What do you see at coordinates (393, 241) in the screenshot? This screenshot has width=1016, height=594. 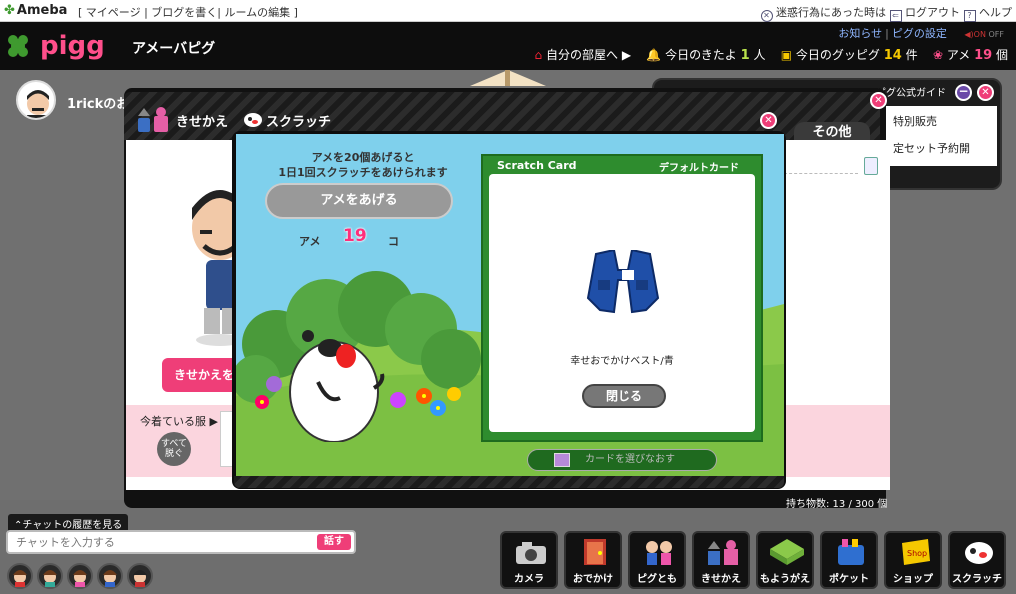 I see `scratch-ame-unit: コ` at bounding box center [393, 241].